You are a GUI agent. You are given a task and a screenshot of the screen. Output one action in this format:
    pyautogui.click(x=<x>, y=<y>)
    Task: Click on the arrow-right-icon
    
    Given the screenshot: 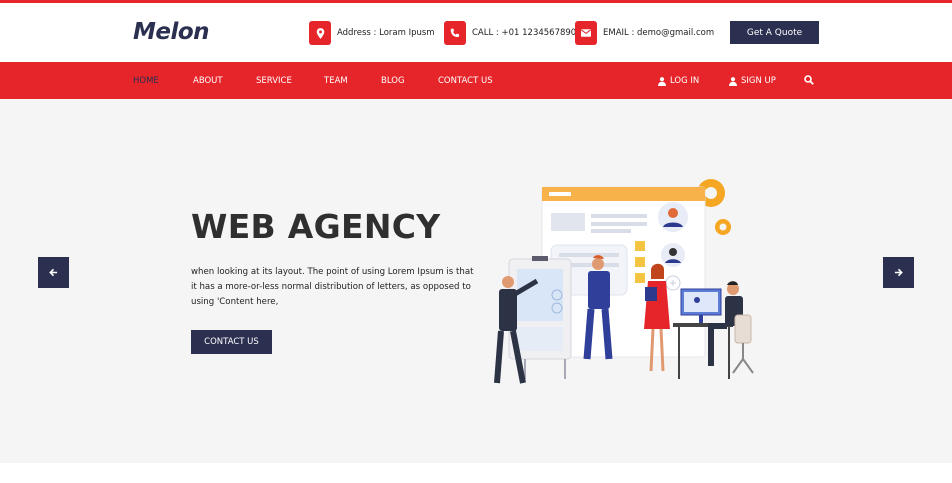 What is the action you would take?
    pyautogui.click(x=898, y=272)
    